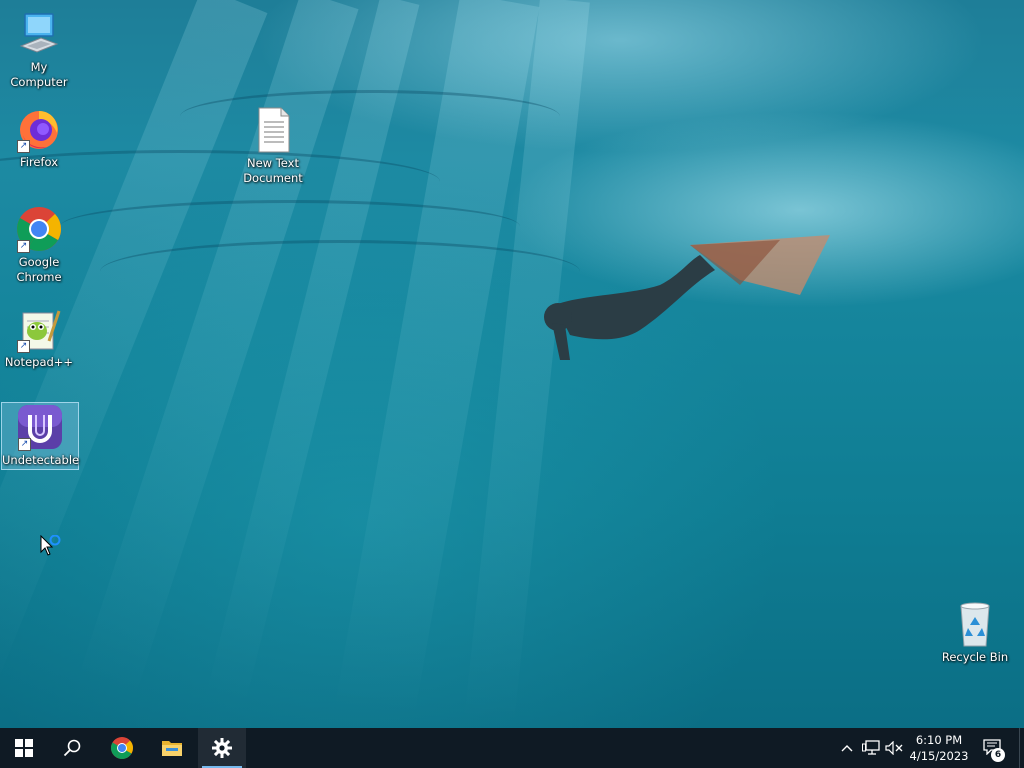 This screenshot has width=1024, height=768. Describe the element at coordinates (939, 740) in the screenshot. I see `clock-time: 6:10 PM` at that location.